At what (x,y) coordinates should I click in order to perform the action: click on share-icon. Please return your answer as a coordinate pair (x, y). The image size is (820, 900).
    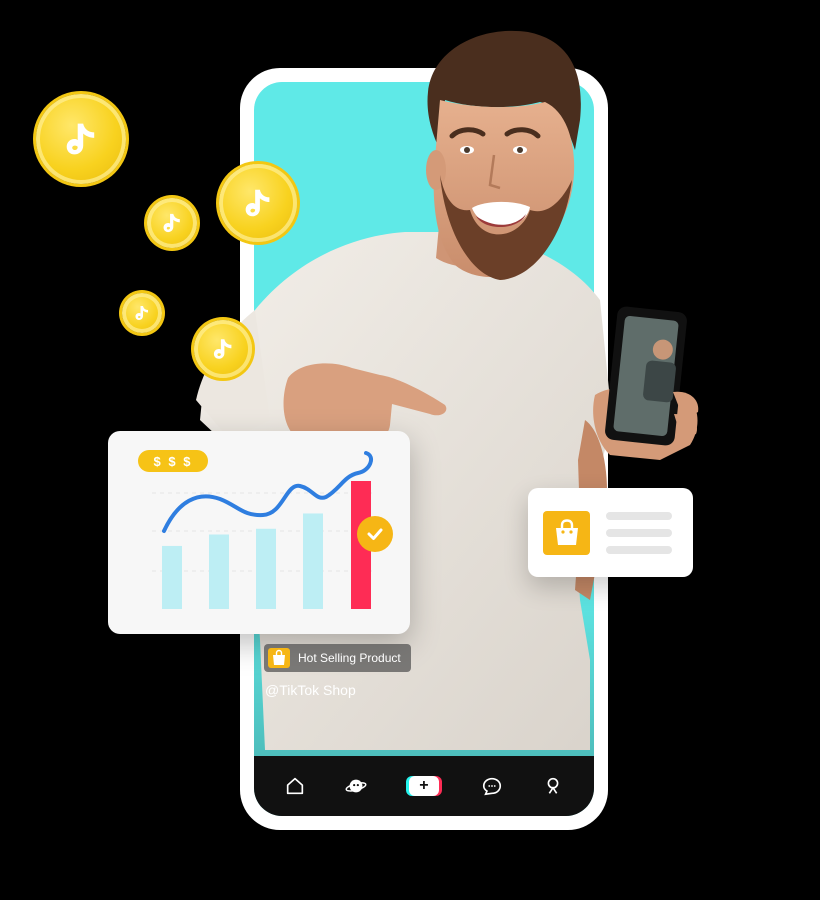
    Looking at the image, I should click on (561, 649).